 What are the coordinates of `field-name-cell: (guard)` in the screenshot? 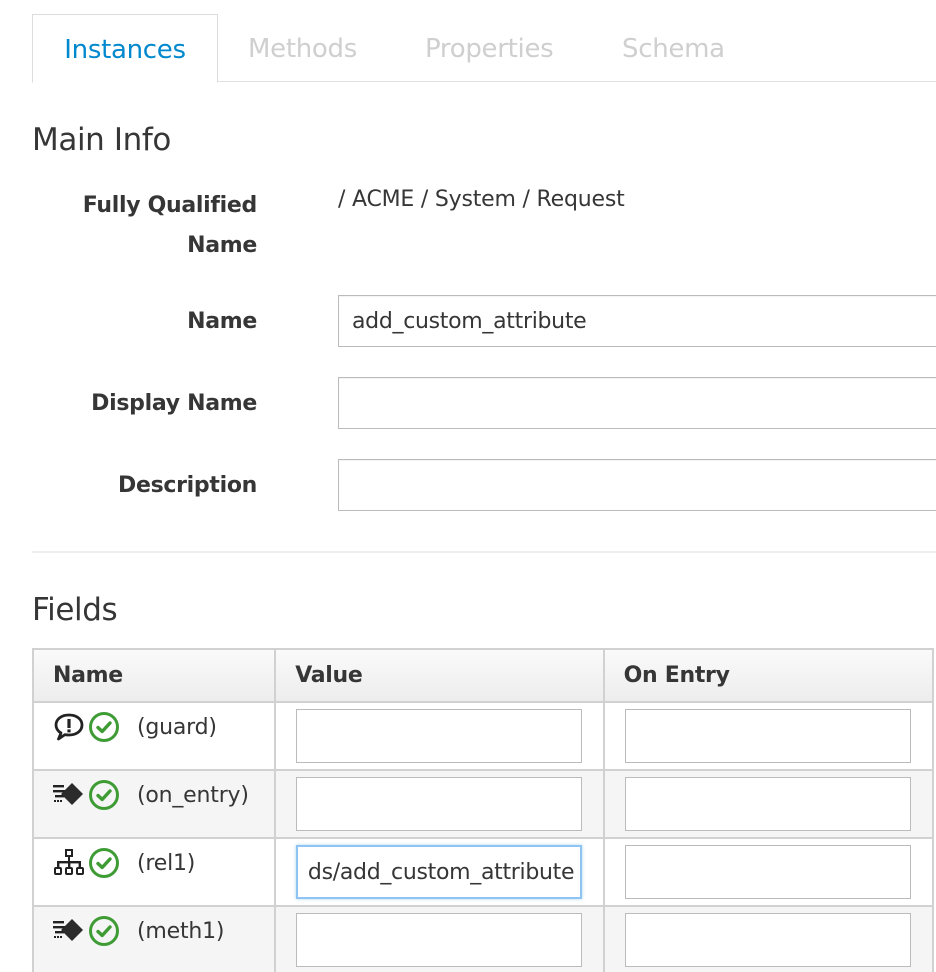 It's located at (154, 736).